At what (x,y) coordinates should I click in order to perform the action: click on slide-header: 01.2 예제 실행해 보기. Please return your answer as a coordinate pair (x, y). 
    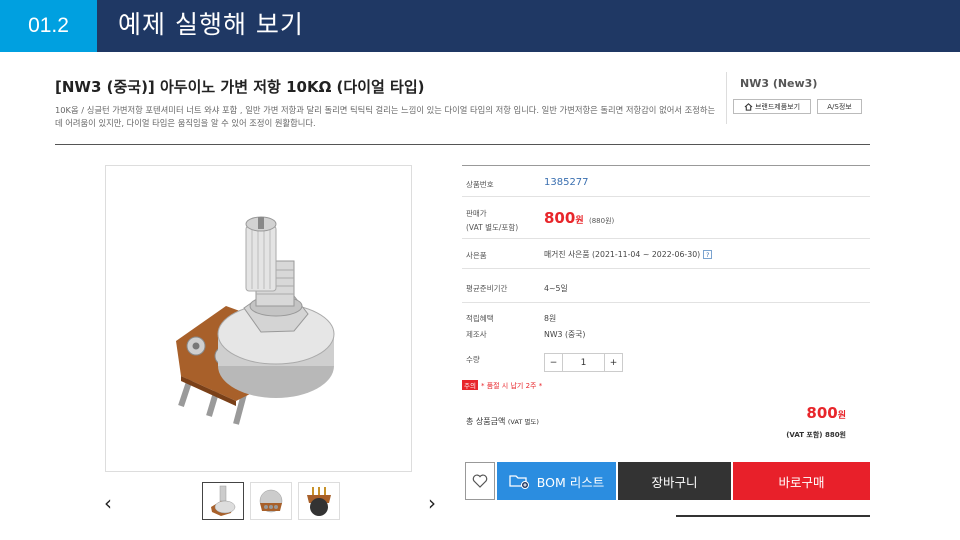
    Looking at the image, I should click on (480, 26).